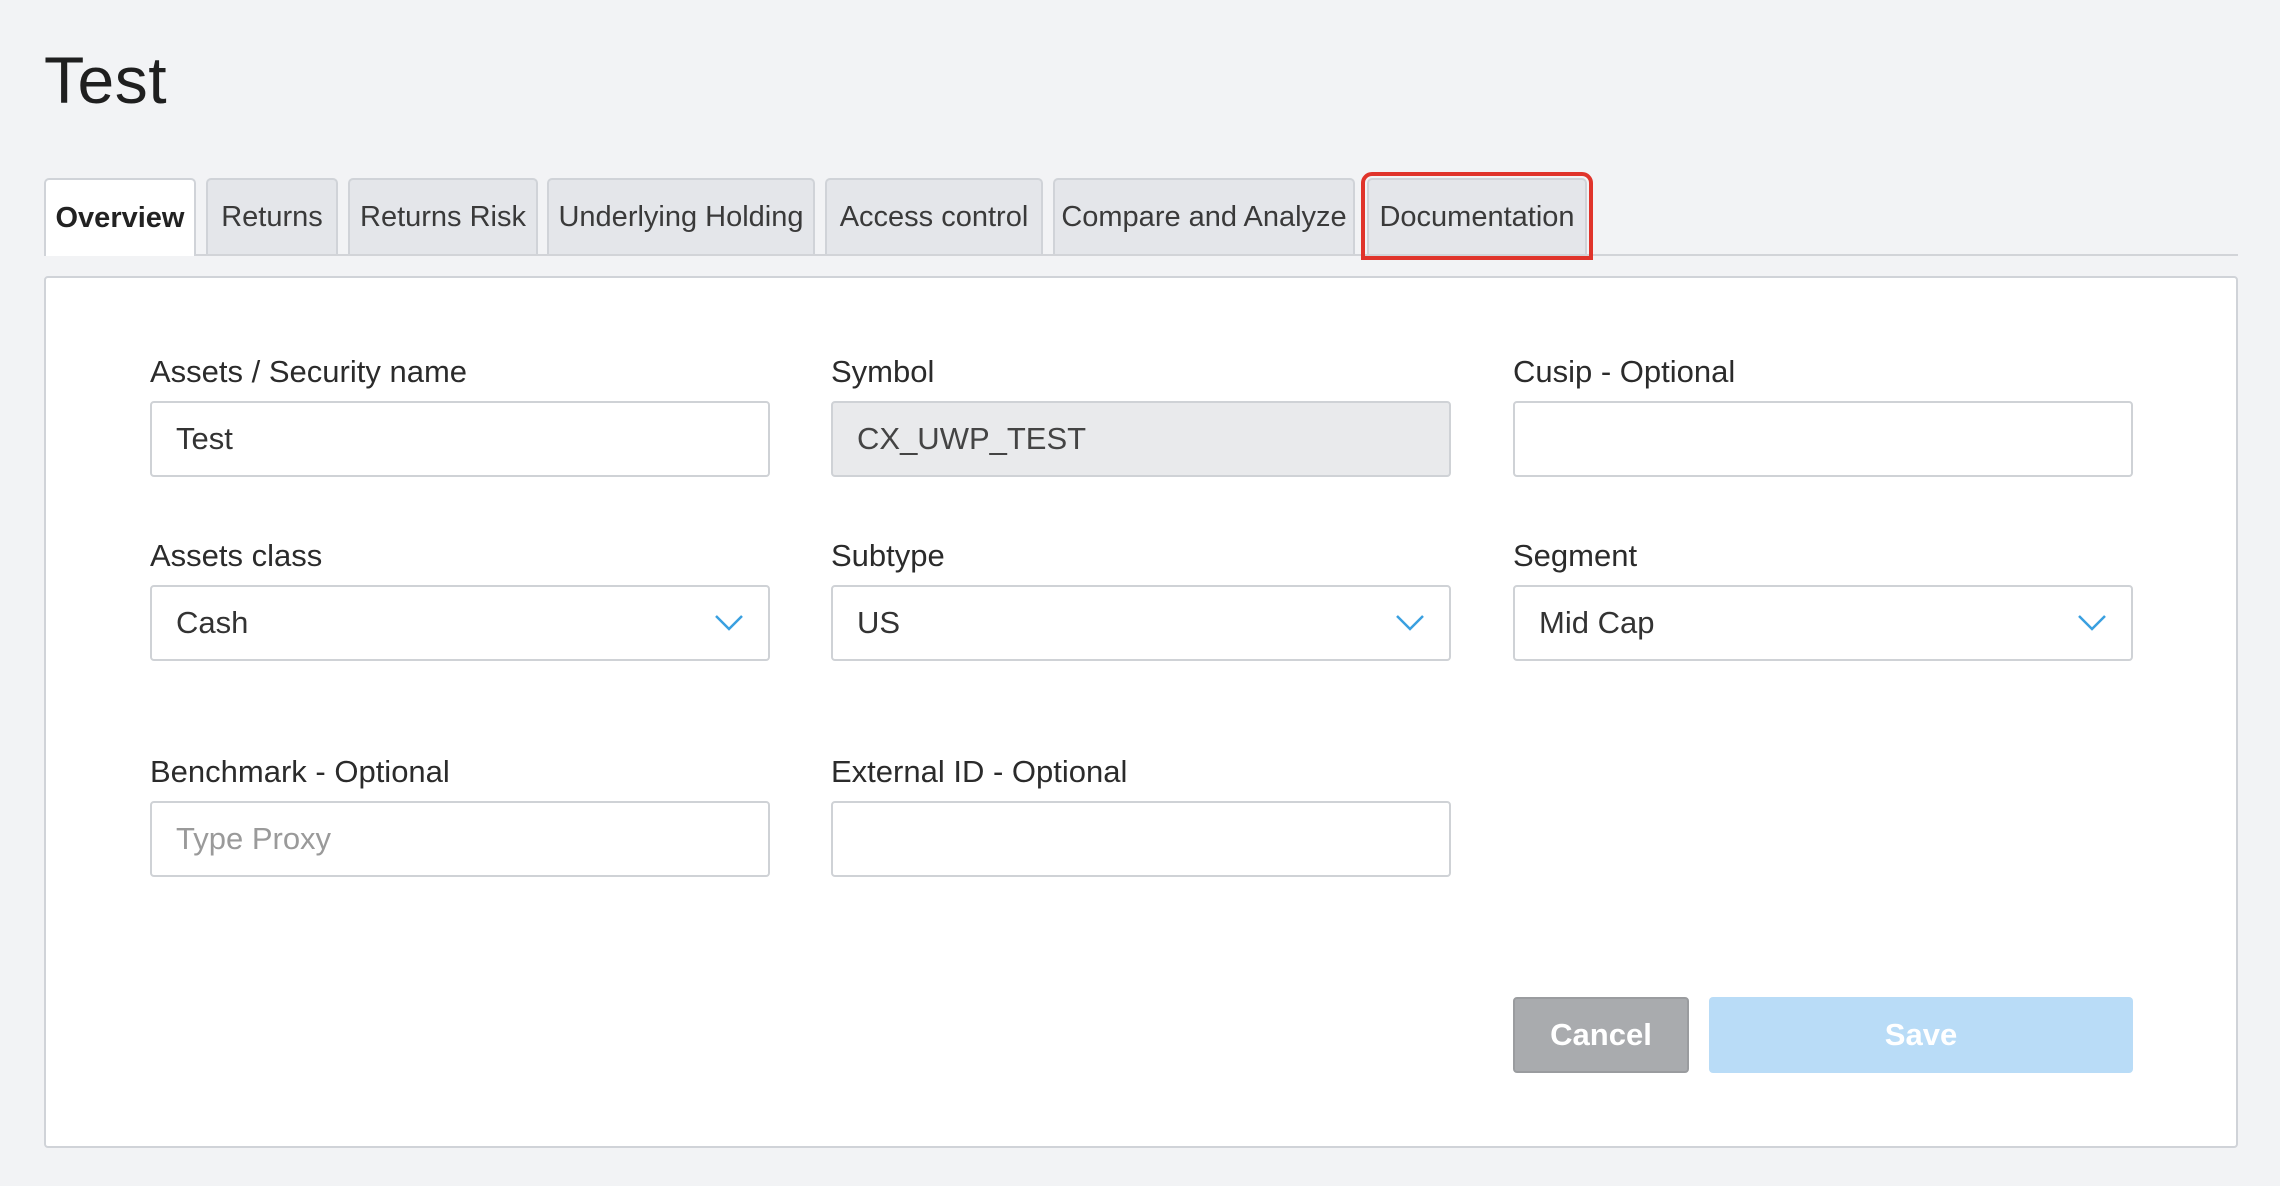 The image size is (2280, 1186). What do you see at coordinates (1141, 439) in the screenshot?
I see `symbol-field: CX_UWP_TEST` at bounding box center [1141, 439].